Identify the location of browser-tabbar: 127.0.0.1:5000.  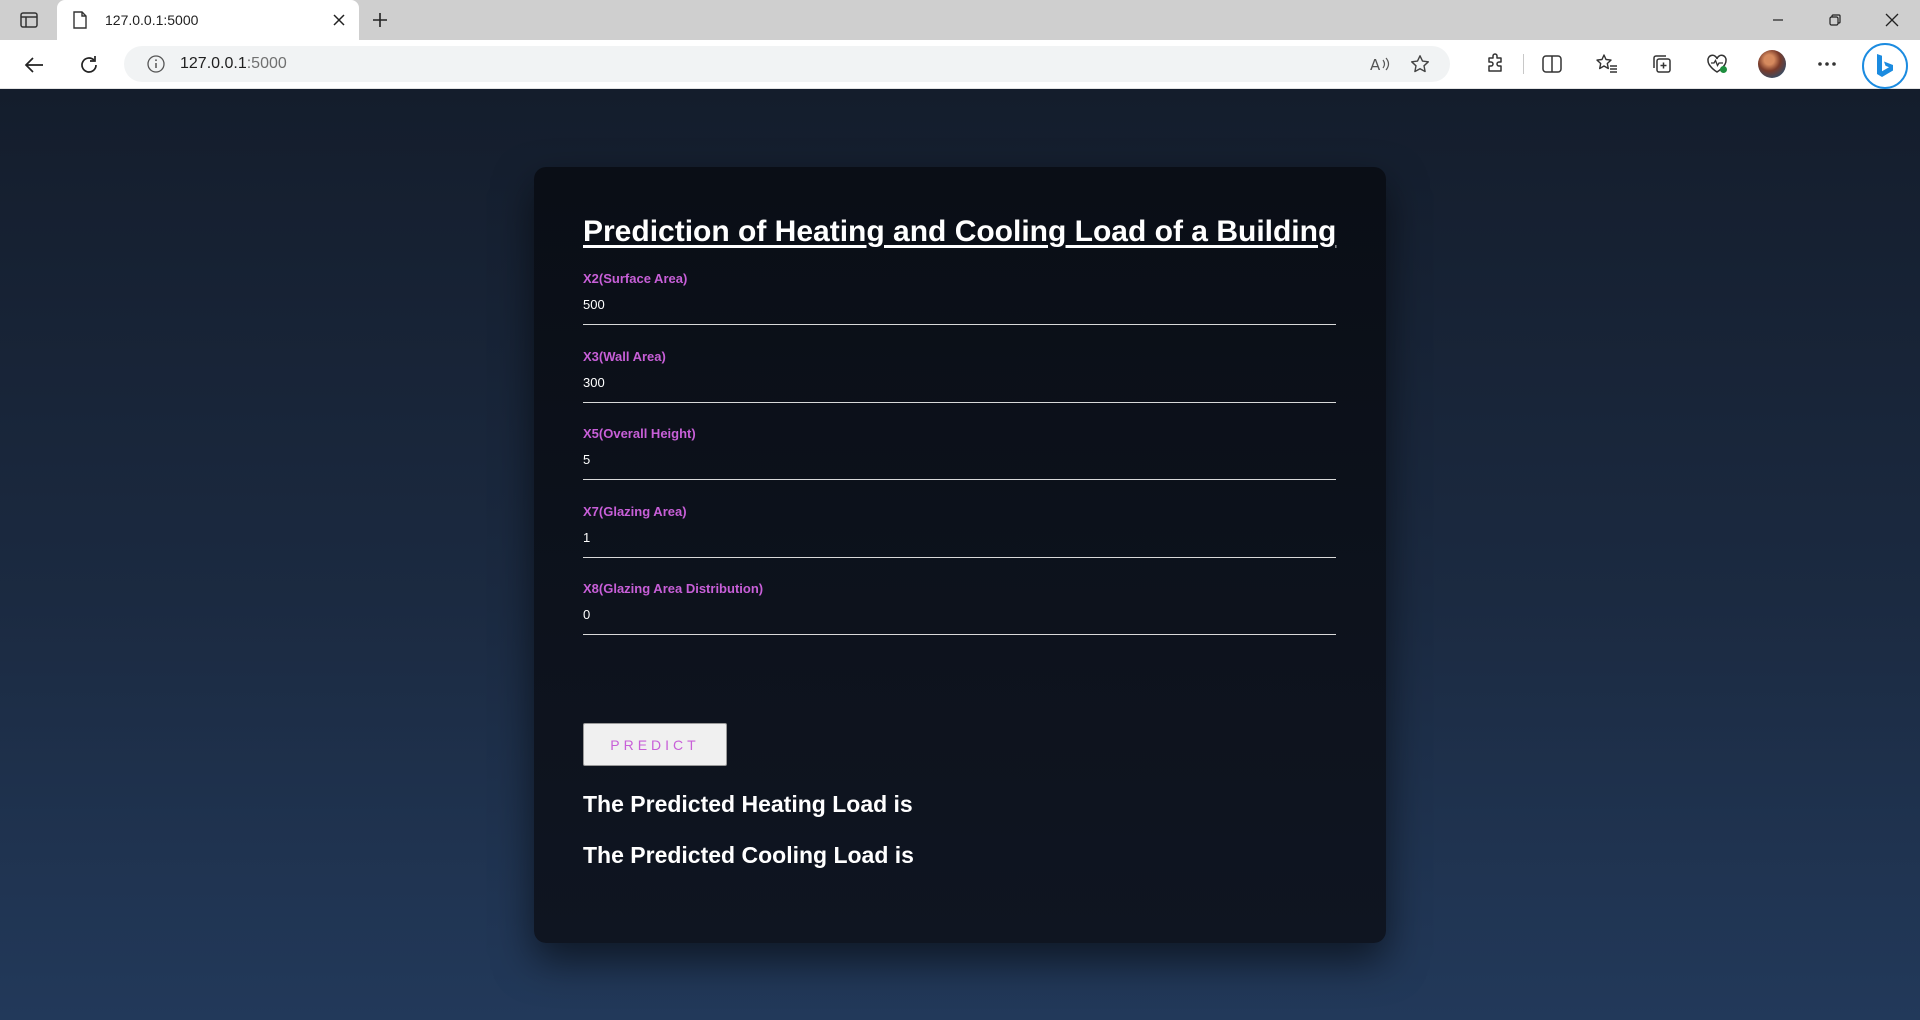
(960, 20).